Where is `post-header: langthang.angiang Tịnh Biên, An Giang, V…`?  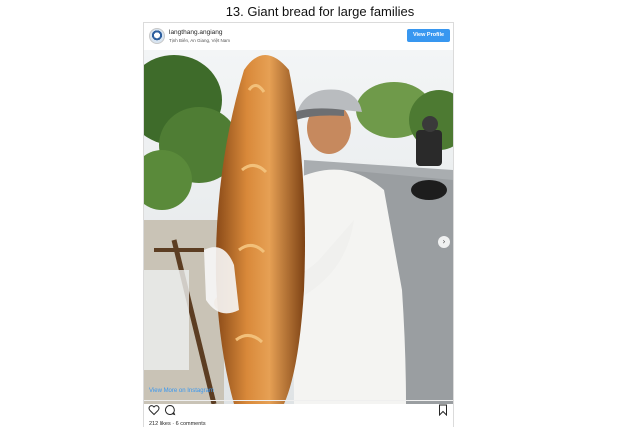
post-header: langthang.angiang Tịnh Biên, An Giang, V… is located at coordinates (298, 36).